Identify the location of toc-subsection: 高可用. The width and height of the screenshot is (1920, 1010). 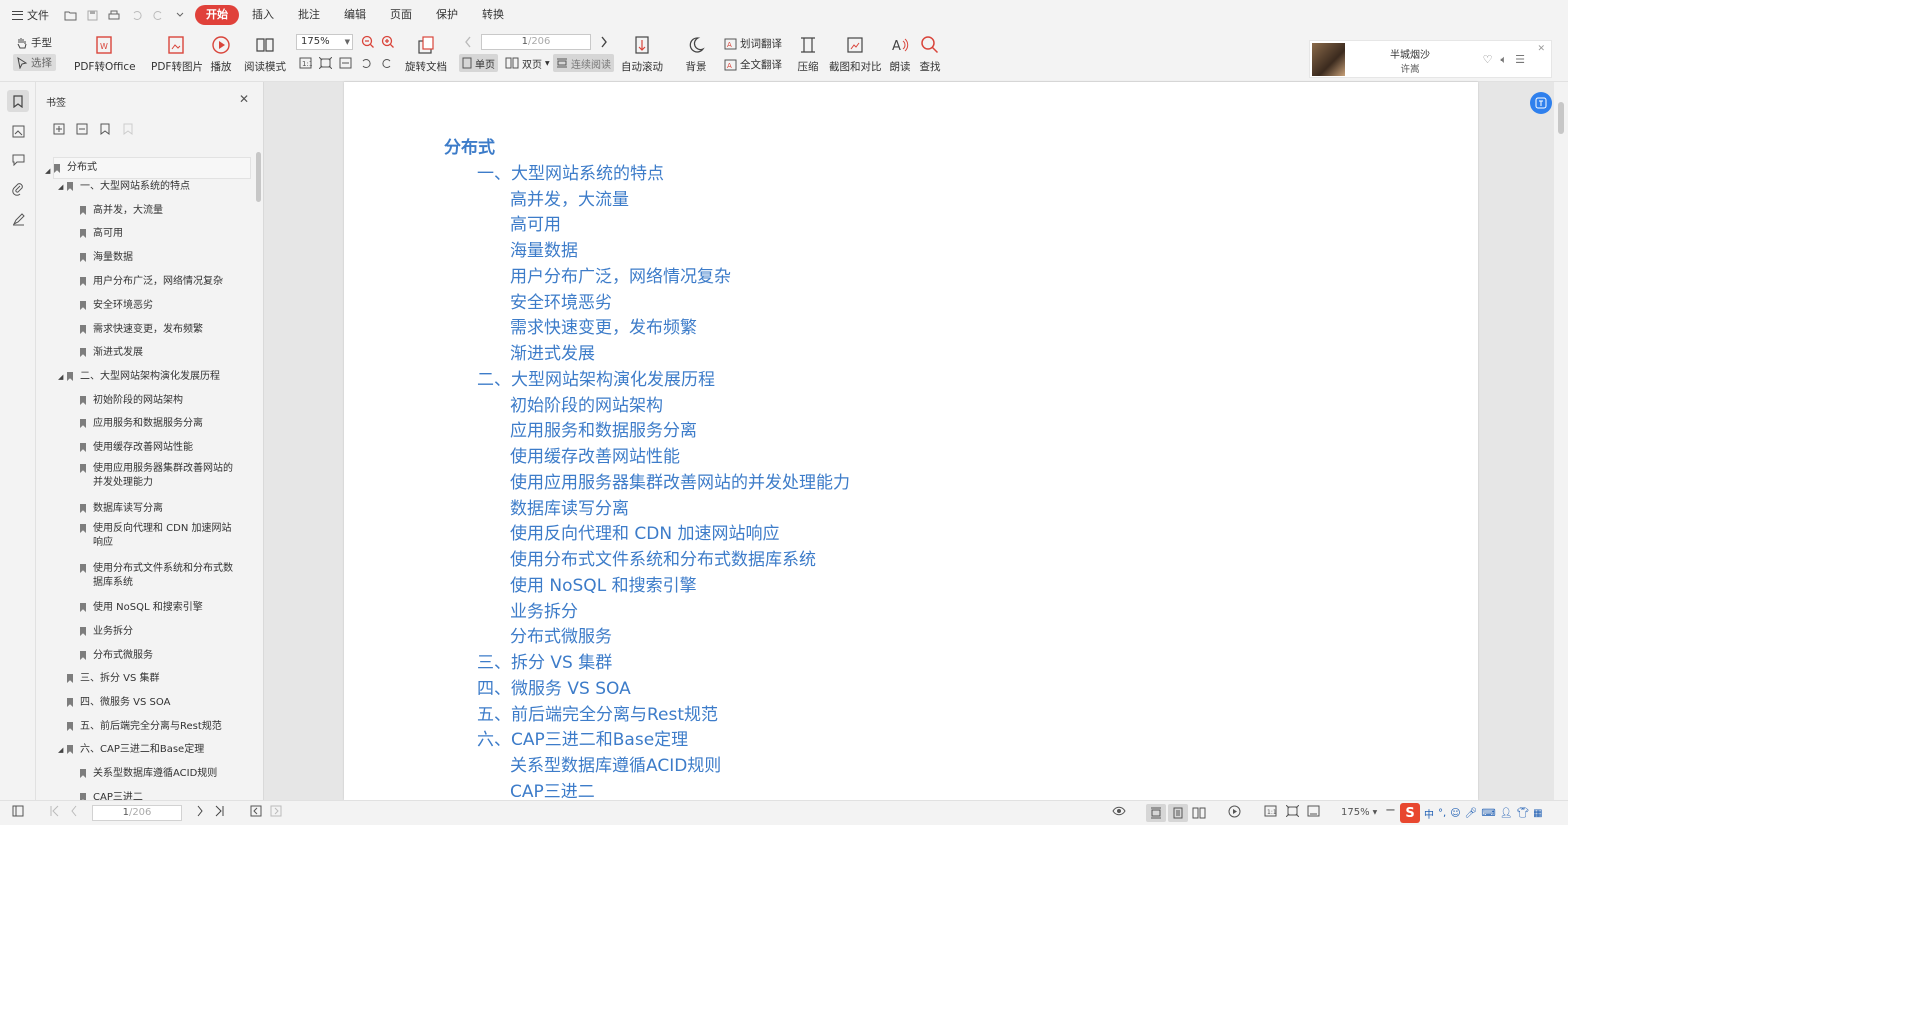
(535, 222).